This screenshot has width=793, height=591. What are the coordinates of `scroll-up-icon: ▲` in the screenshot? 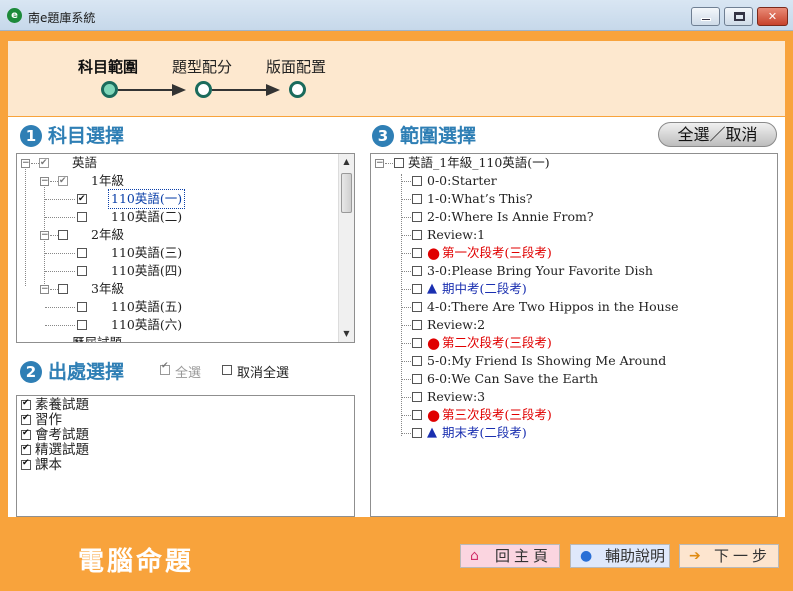 It's located at (346, 162).